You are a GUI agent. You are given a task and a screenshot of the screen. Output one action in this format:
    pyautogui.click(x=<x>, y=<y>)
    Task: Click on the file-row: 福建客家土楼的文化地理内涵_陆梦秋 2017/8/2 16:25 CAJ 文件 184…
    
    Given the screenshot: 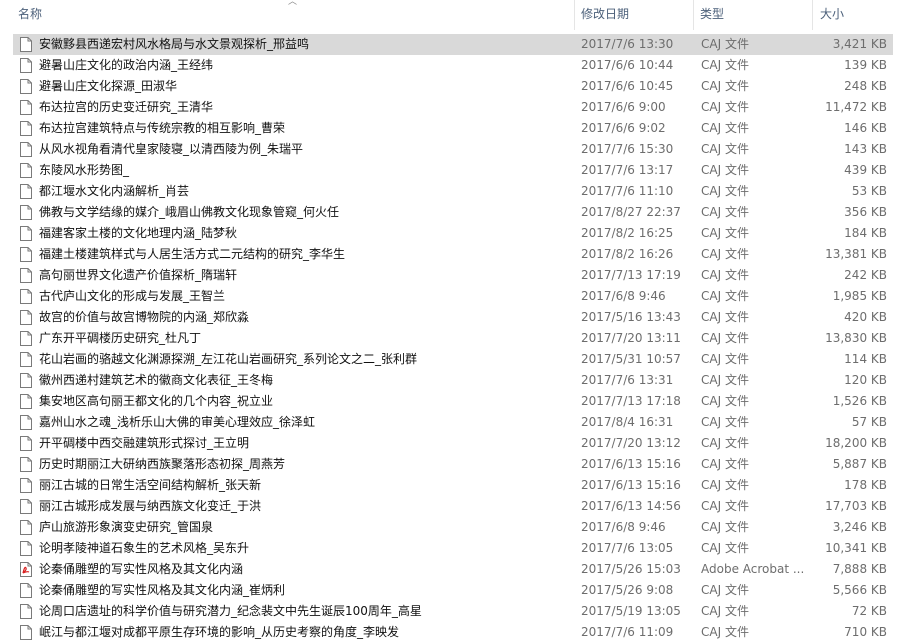 What is the action you would take?
    pyautogui.click(x=453, y=233)
    